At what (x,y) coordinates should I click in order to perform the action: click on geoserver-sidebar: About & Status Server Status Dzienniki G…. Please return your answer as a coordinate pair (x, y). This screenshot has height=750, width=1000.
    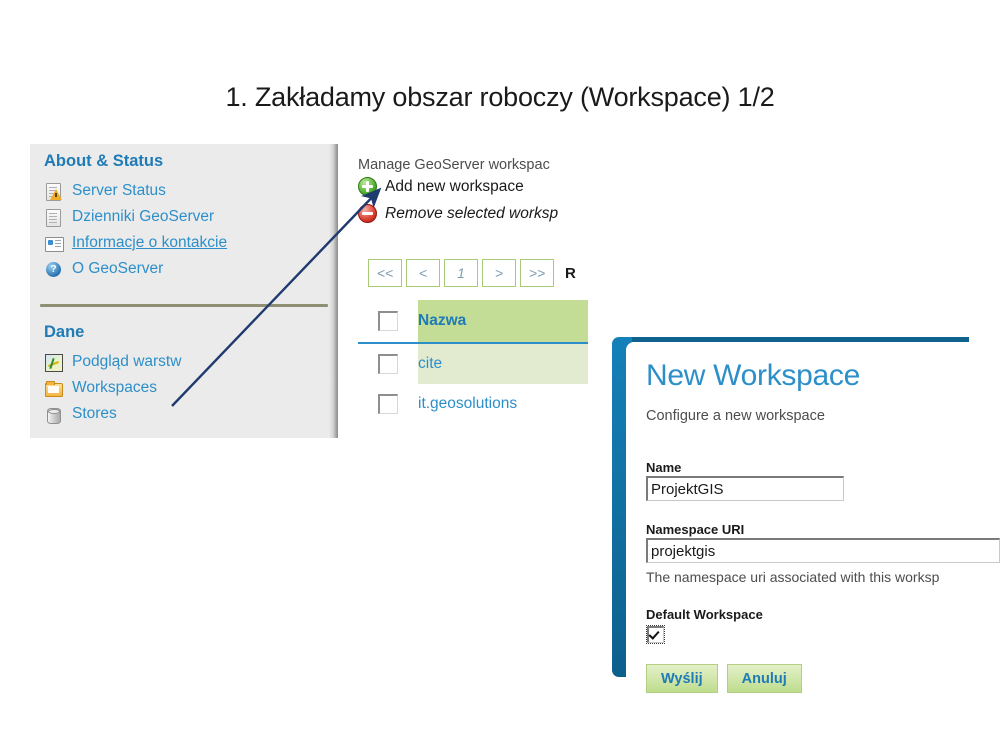
    Looking at the image, I should click on (184, 291).